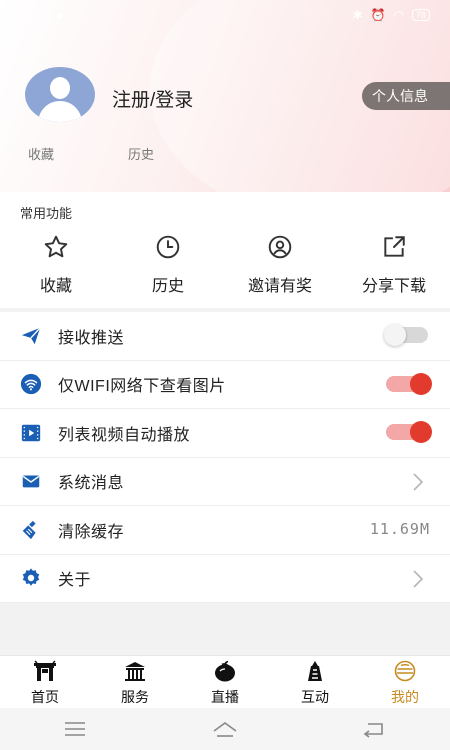  What do you see at coordinates (394, 246) in the screenshot?
I see `share-icon` at bounding box center [394, 246].